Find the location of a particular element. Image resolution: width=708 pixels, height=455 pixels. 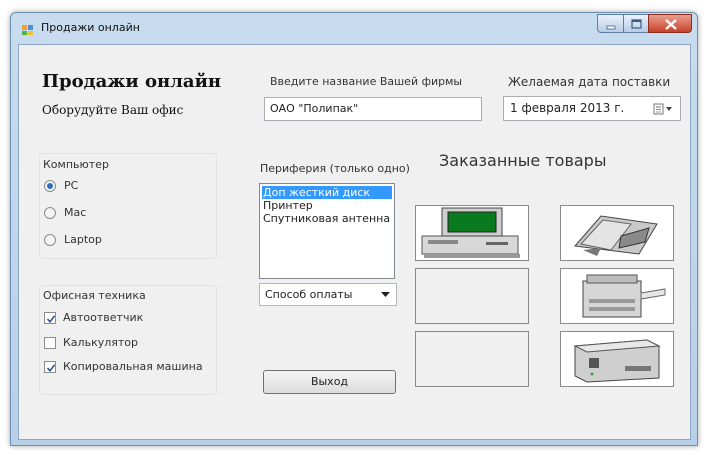

page-title: Продажи онлайн is located at coordinates (132, 81).